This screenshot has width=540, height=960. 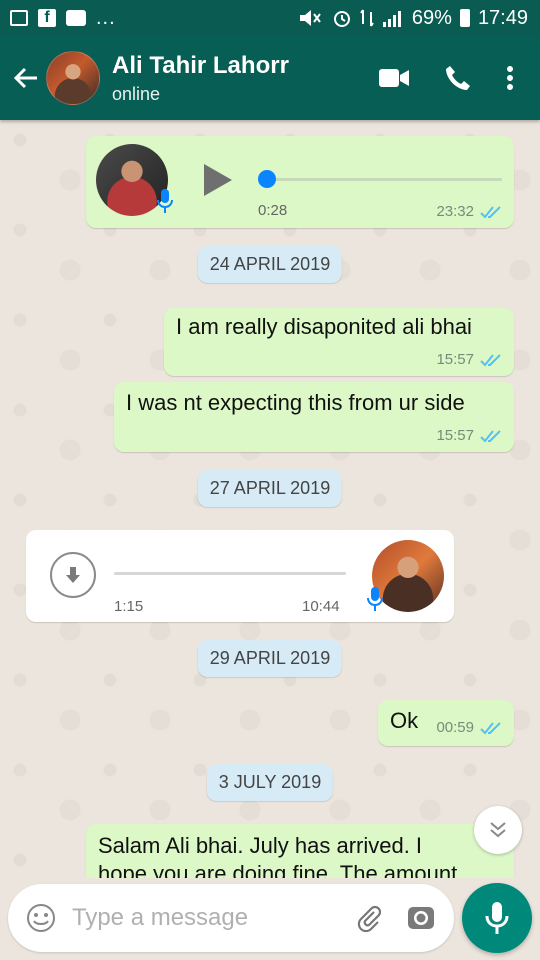 What do you see at coordinates (455, 727) in the screenshot?
I see `message-time: 00:59` at bounding box center [455, 727].